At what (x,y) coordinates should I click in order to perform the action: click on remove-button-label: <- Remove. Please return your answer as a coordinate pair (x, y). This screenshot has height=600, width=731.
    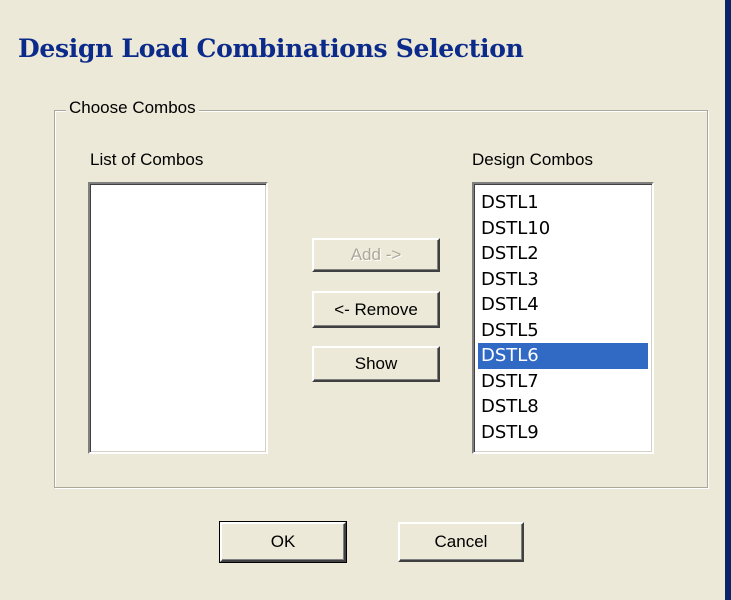
    Looking at the image, I should click on (376, 309).